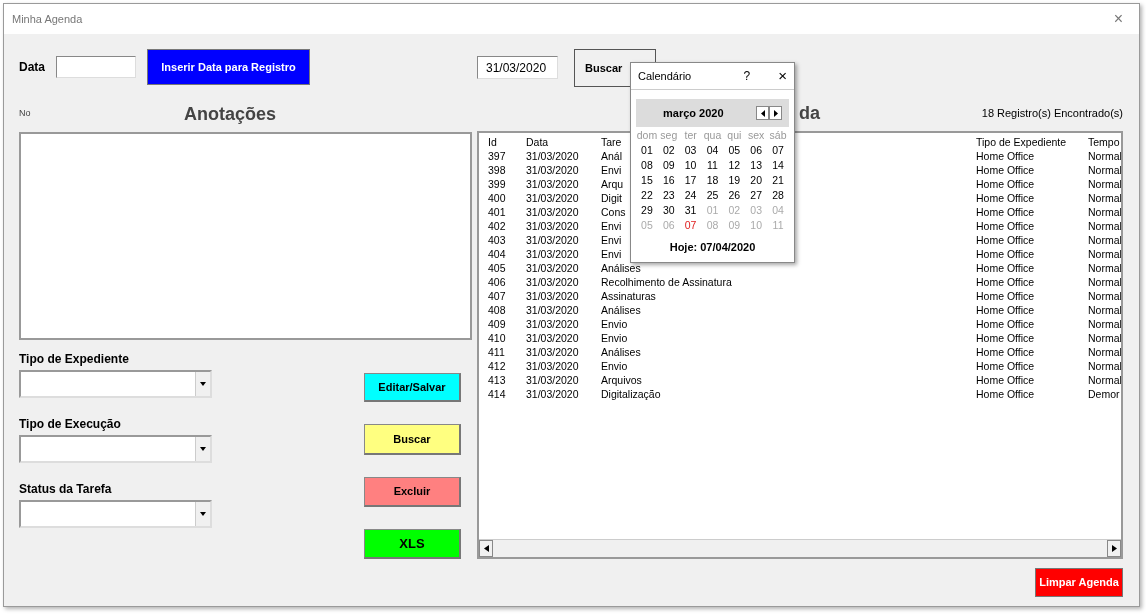 This screenshot has height=615, width=1146. I want to click on table-cell: 407, so click(497, 296).